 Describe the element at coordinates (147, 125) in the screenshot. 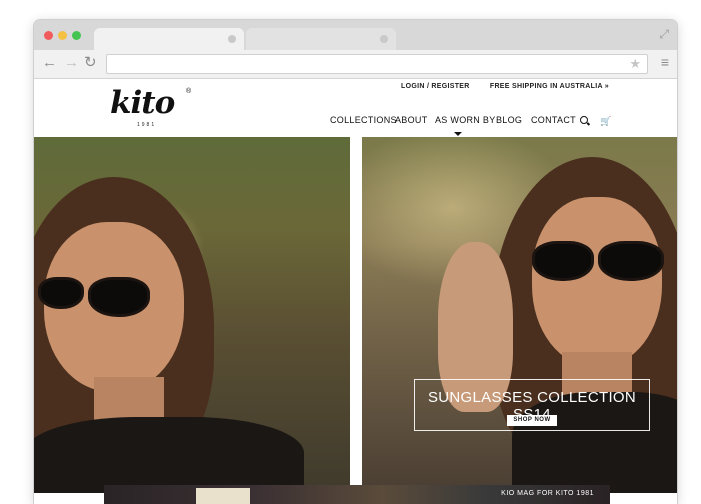

I see `logo-year: 1981` at that location.